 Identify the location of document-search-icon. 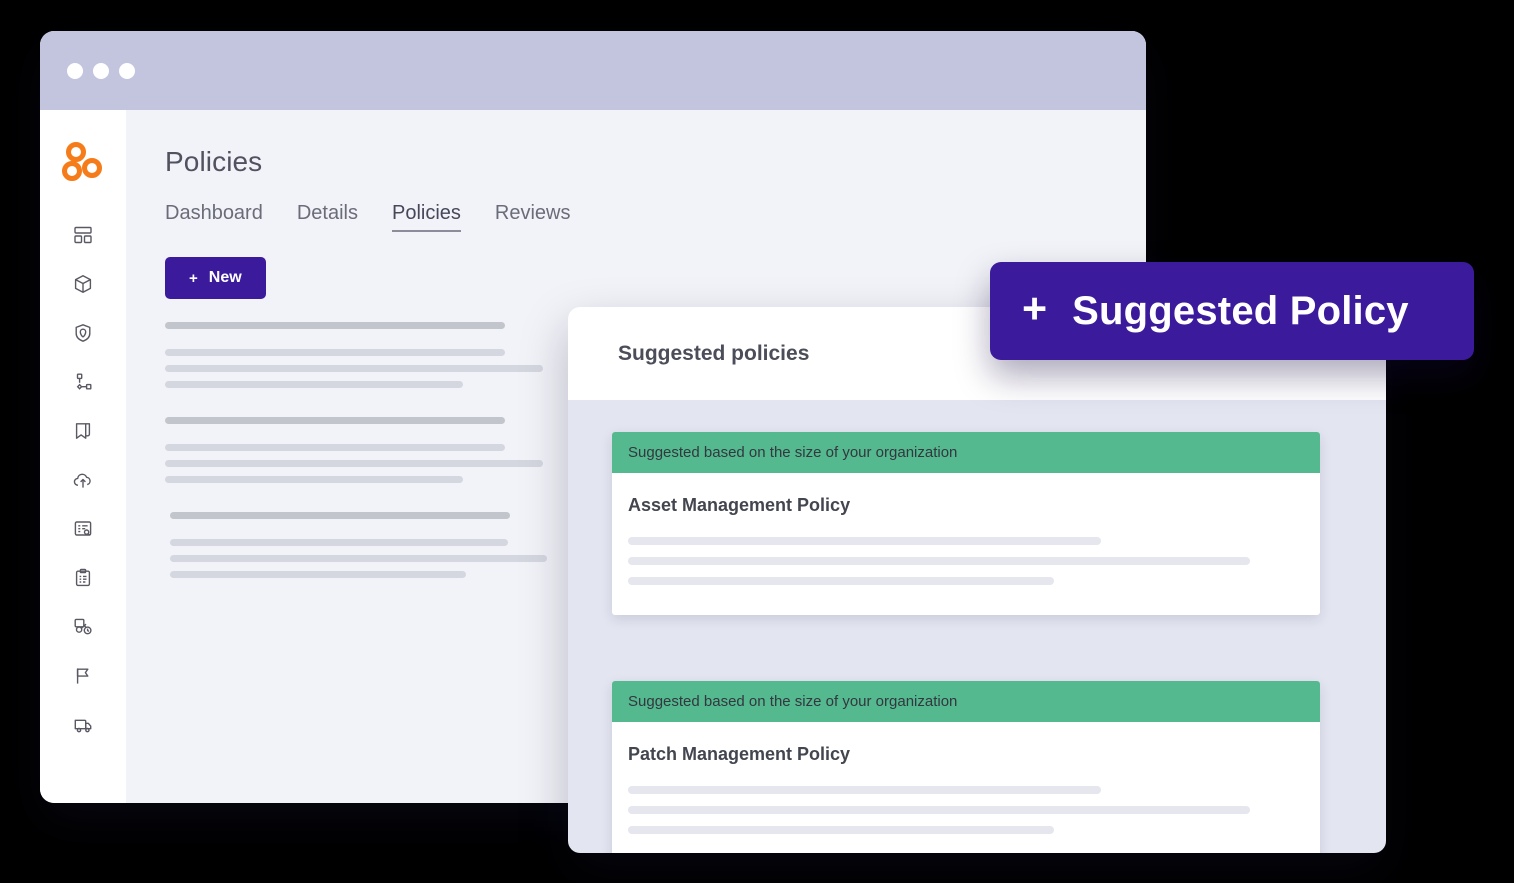
(83, 529).